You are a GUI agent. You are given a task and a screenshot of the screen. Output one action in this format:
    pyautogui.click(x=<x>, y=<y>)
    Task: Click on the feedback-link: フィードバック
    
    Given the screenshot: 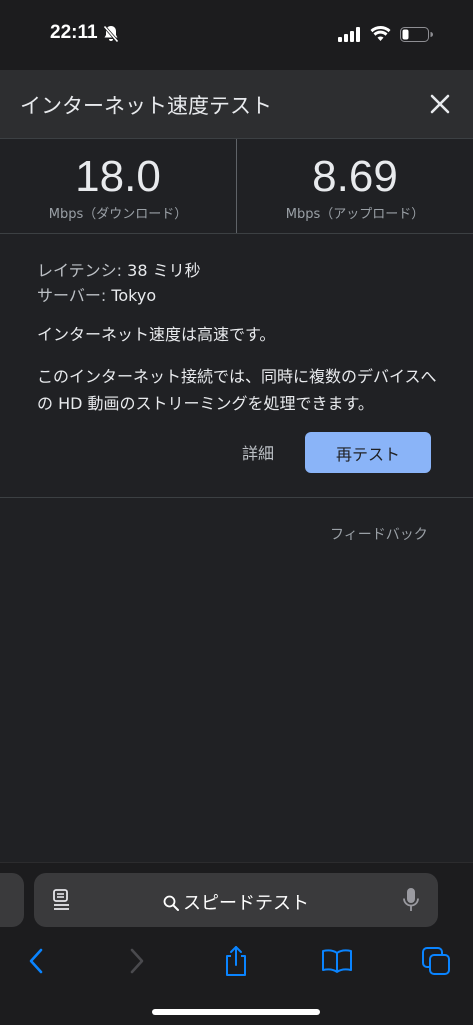 What is the action you would take?
    pyautogui.click(x=379, y=534)
    